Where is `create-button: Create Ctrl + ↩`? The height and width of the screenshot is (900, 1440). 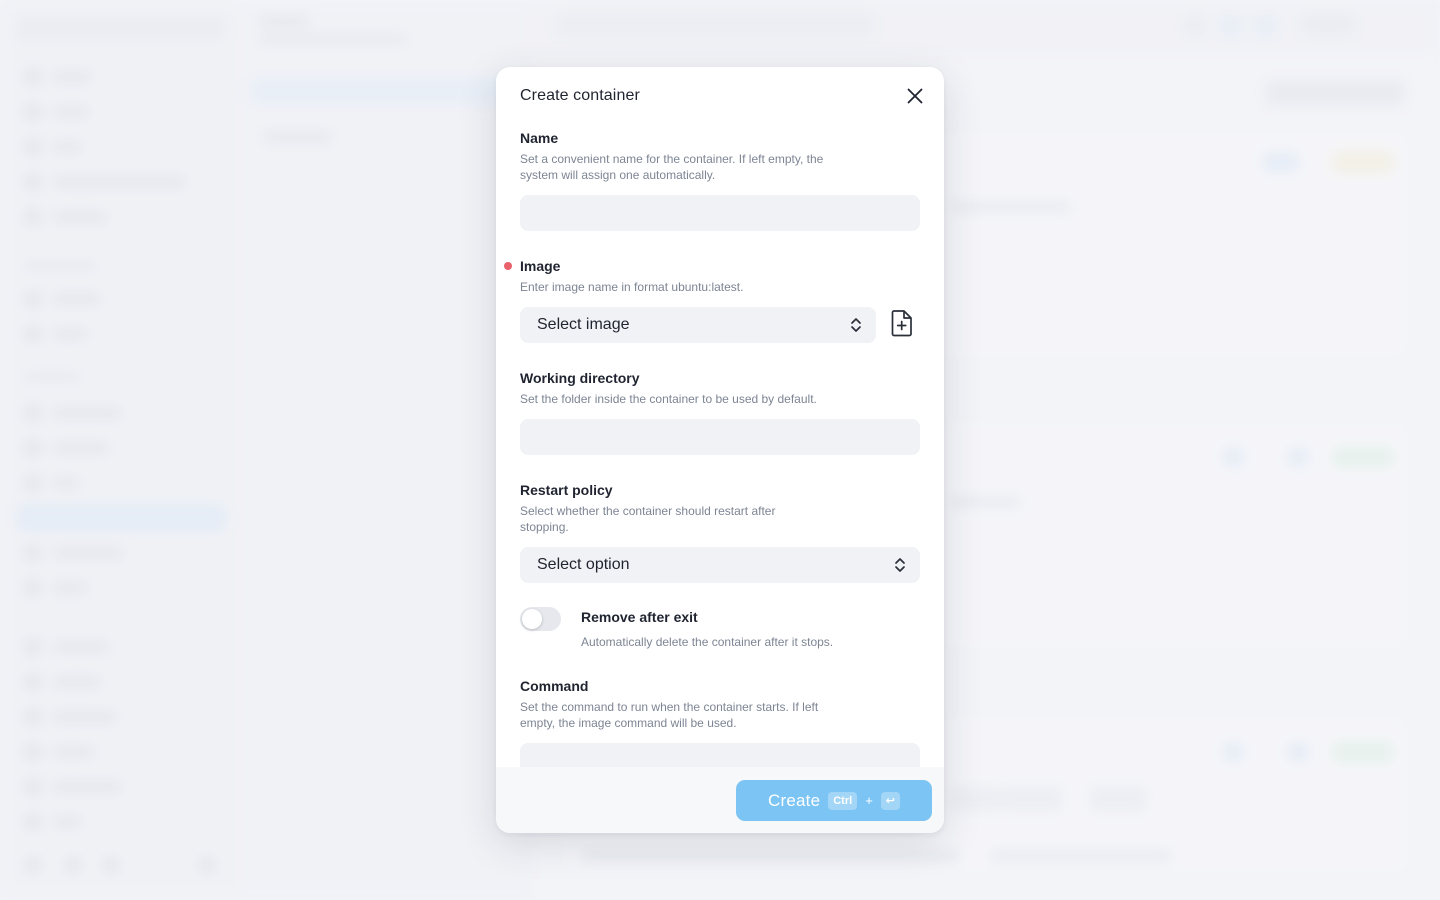 create-button: Create Ctrl + ↩ is located at coordinates (834, 800).